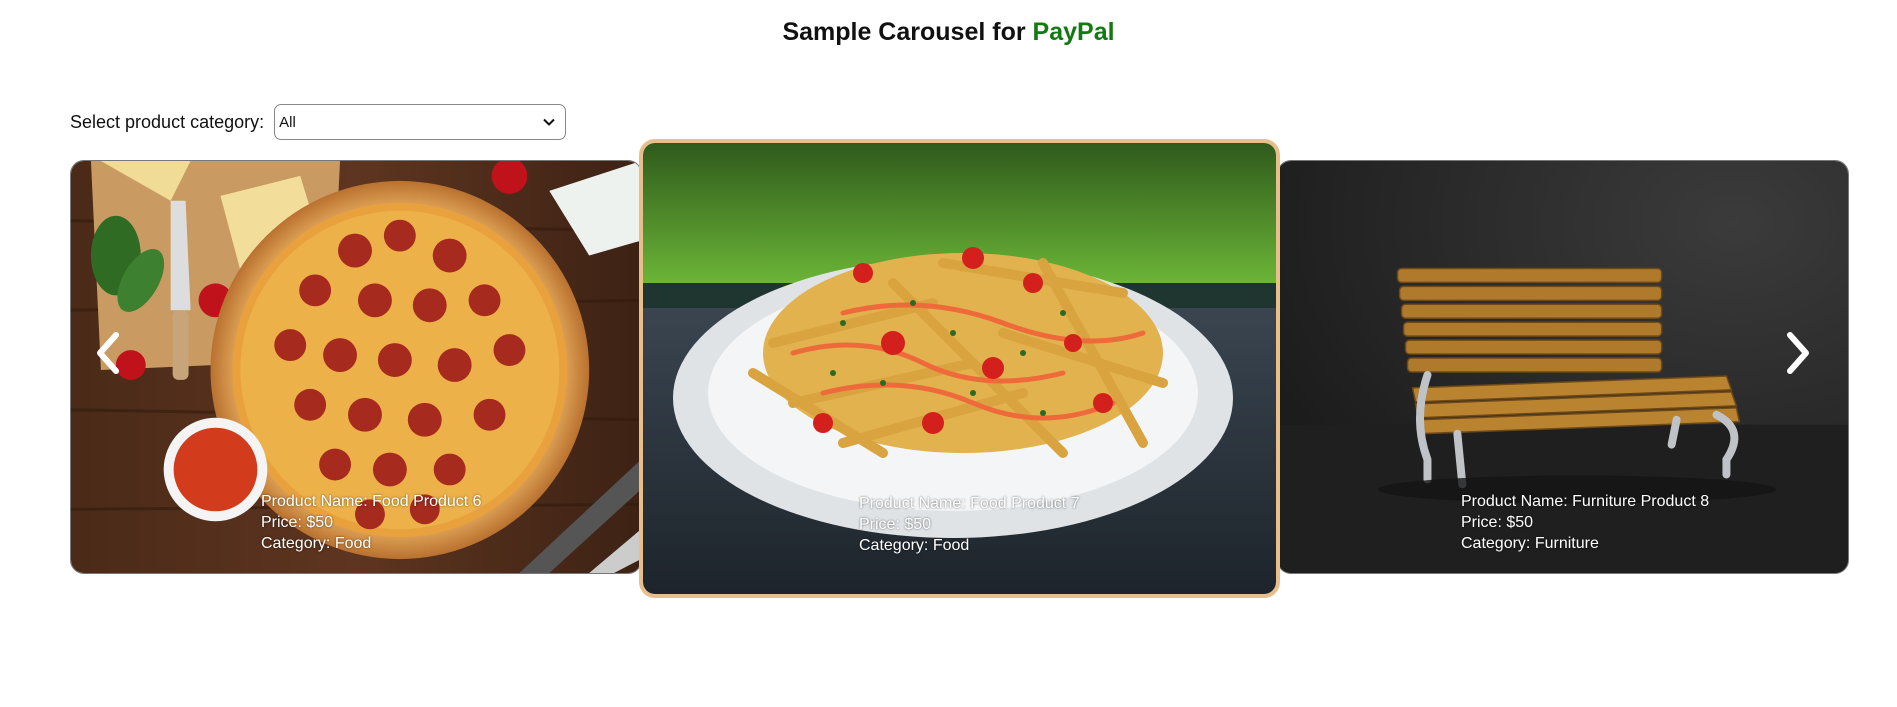 The image size is (1897, 707). Describe the element at coordinates (904, 32) in the screenshot. I see `title-prefix: Sample Carousel for` at that location.